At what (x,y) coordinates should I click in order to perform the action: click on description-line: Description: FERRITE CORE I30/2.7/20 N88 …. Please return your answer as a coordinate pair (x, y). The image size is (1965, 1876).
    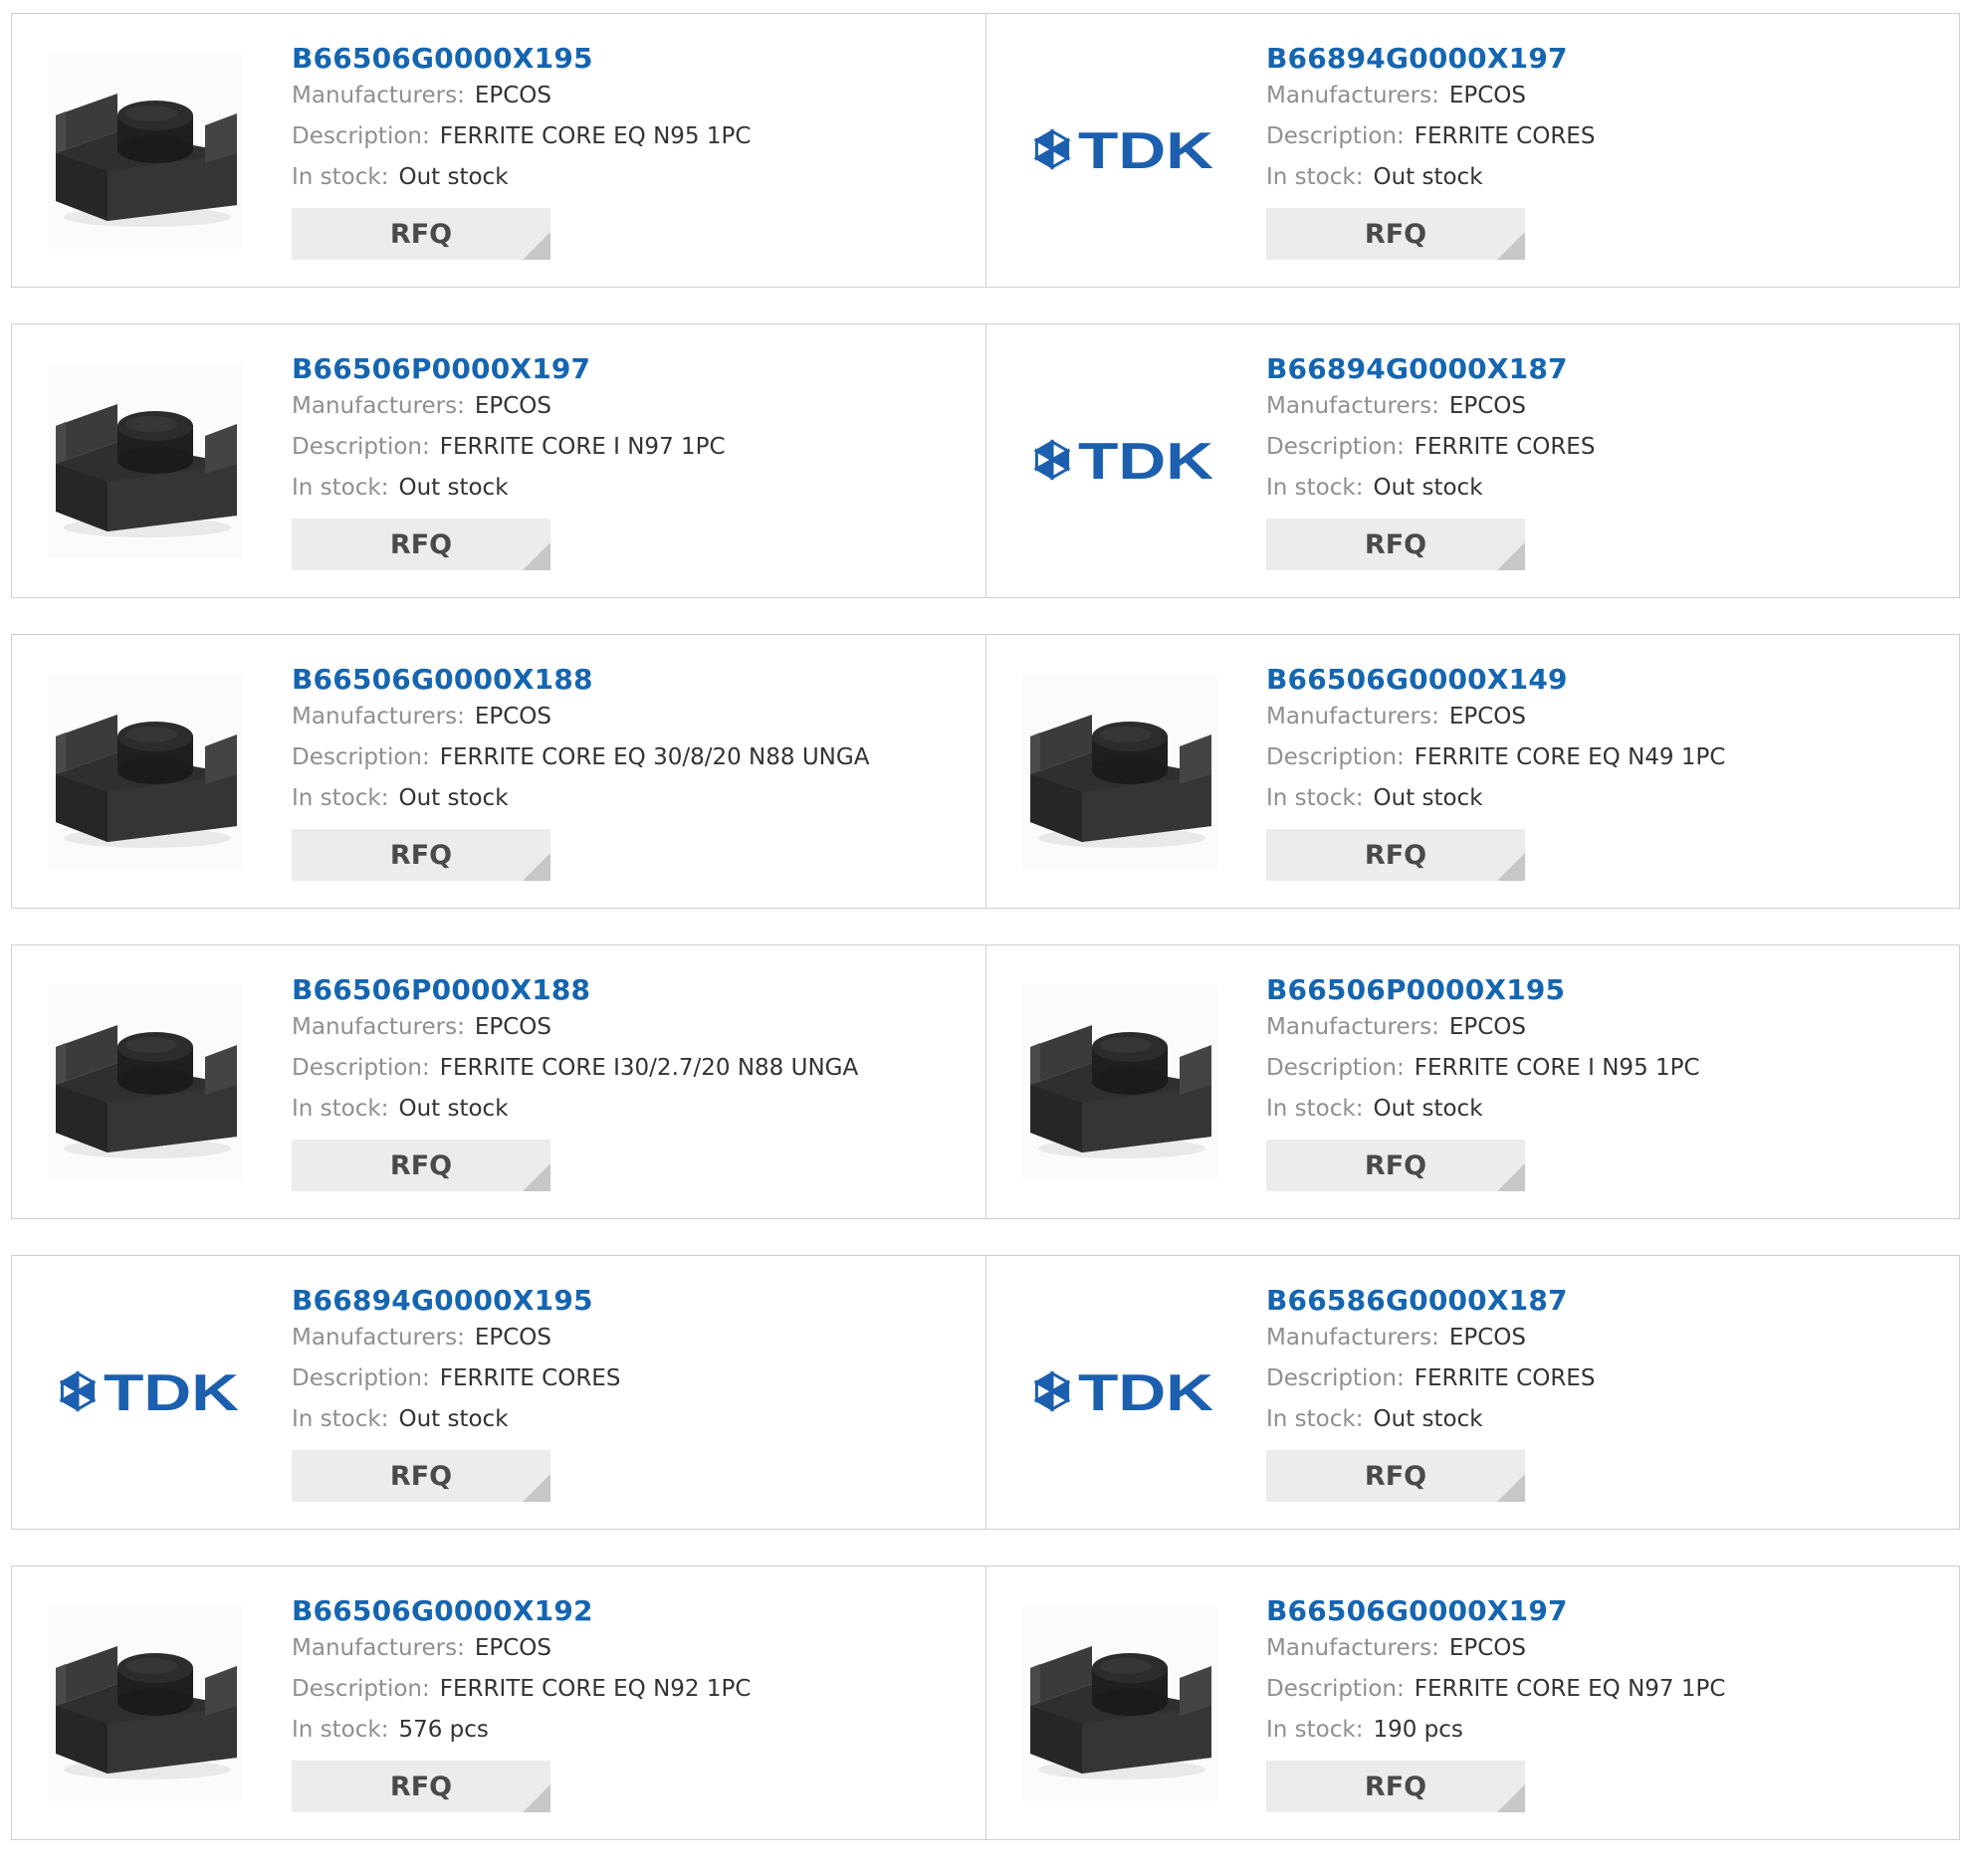
    Looking at the image, I should click on (575, 1070).